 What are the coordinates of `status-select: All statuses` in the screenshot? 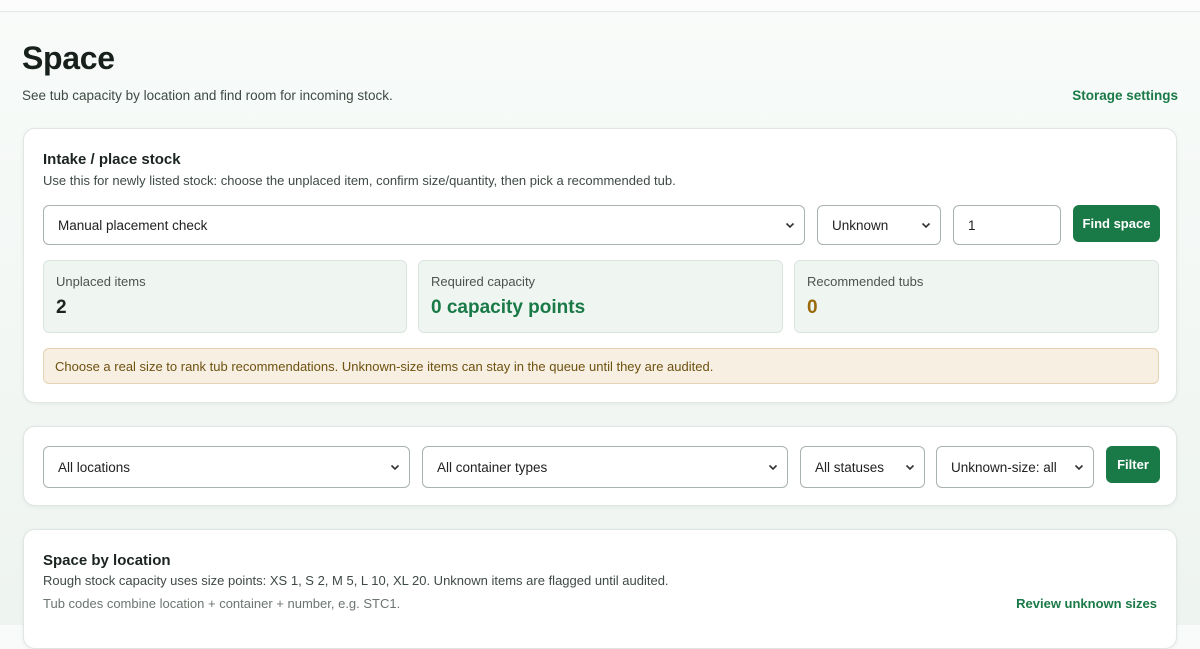 It's located at (862, 467).